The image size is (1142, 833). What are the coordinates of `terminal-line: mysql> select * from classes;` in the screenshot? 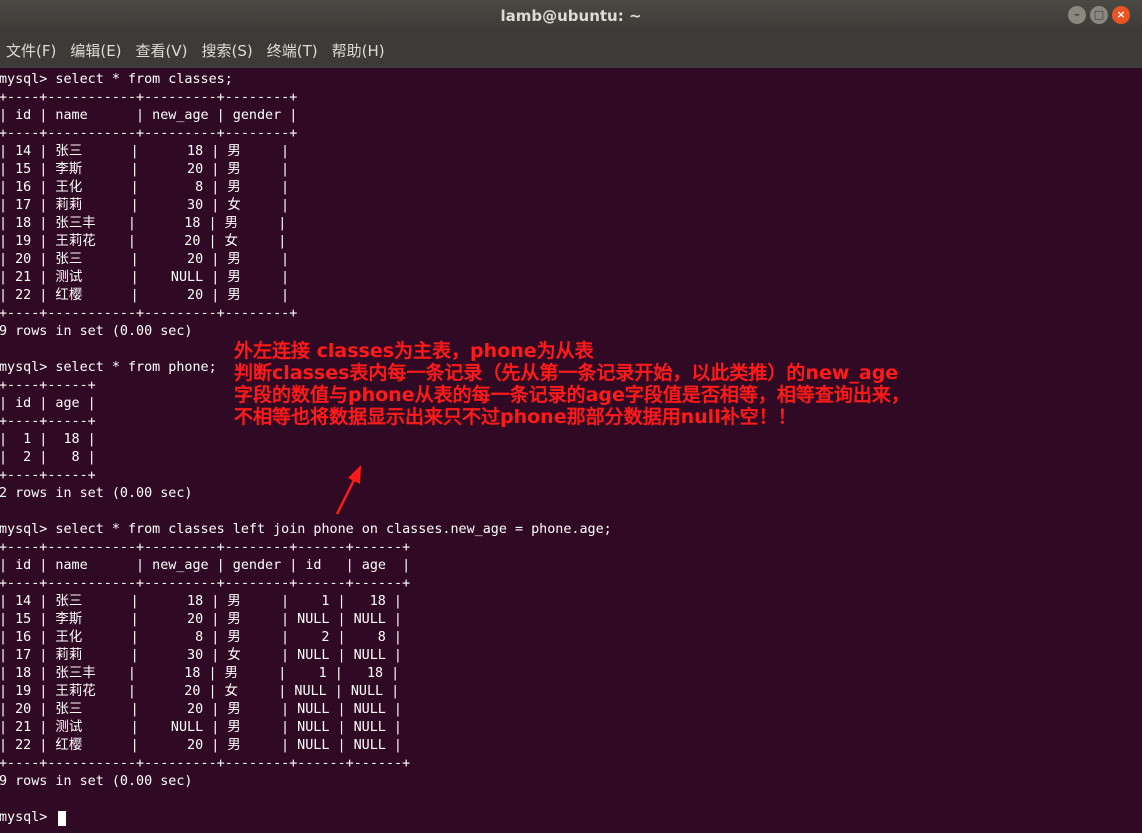 It's located at (116, 79).